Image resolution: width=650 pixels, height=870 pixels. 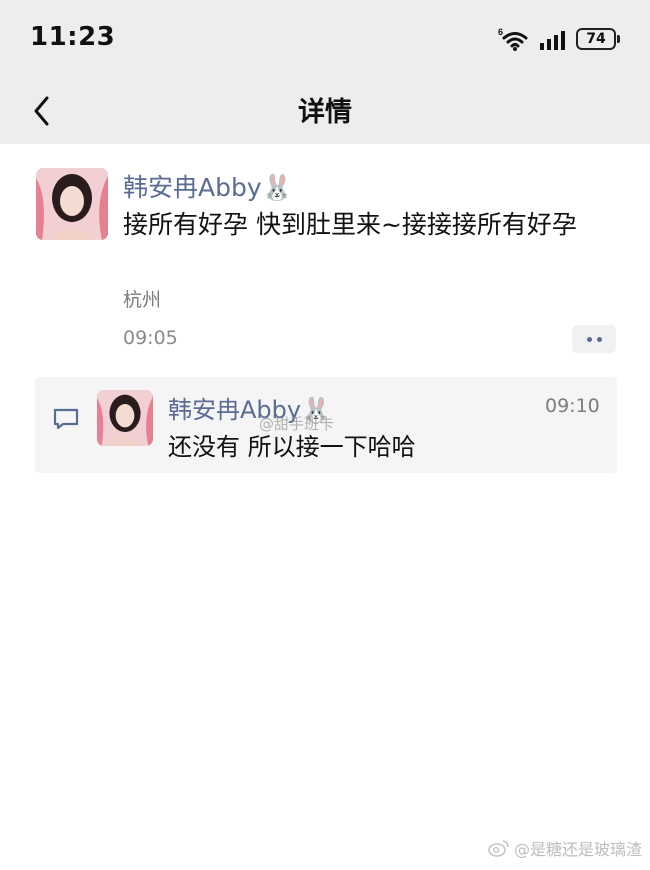 I want to click on page-title: 详情, so click(x=325, y=112).